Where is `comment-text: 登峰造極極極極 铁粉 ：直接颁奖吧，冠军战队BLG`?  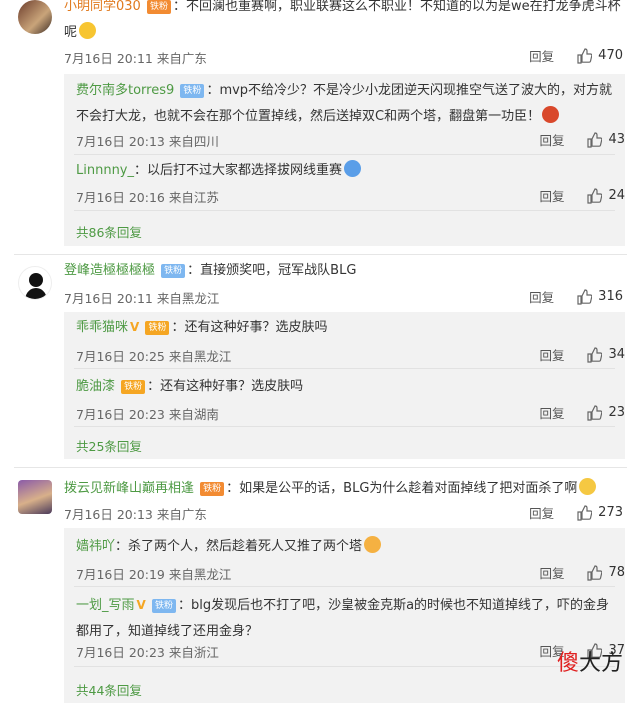
comment-text: 登峰造極極極極 铁粉 ：直接颁奖吧，冠军战队BLG is located at coordinates (342, 271).